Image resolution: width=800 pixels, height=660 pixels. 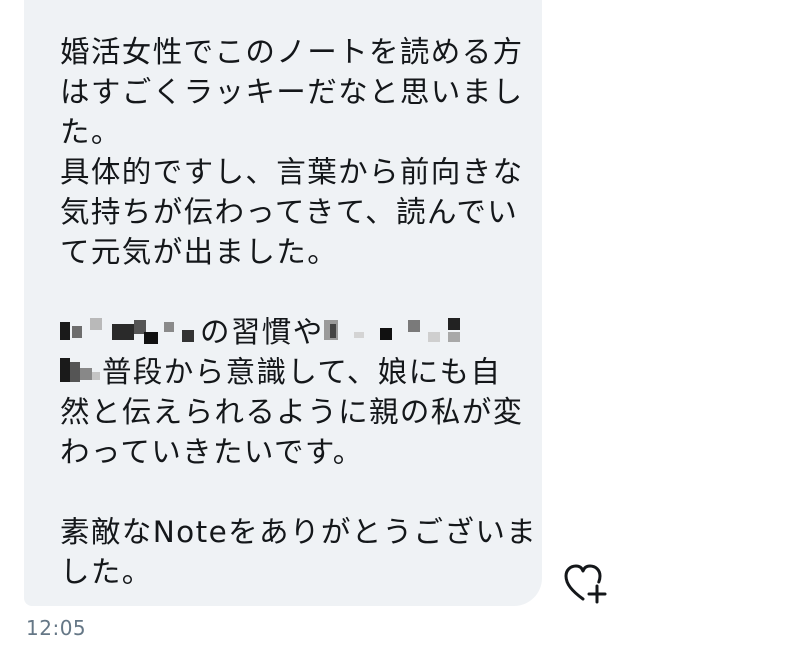 What do you see at coordinates (289, 212) in the screenshot?
I see `message-line: 気持ちが伝わってきて、読んでい` at bounding box center [289, 212].